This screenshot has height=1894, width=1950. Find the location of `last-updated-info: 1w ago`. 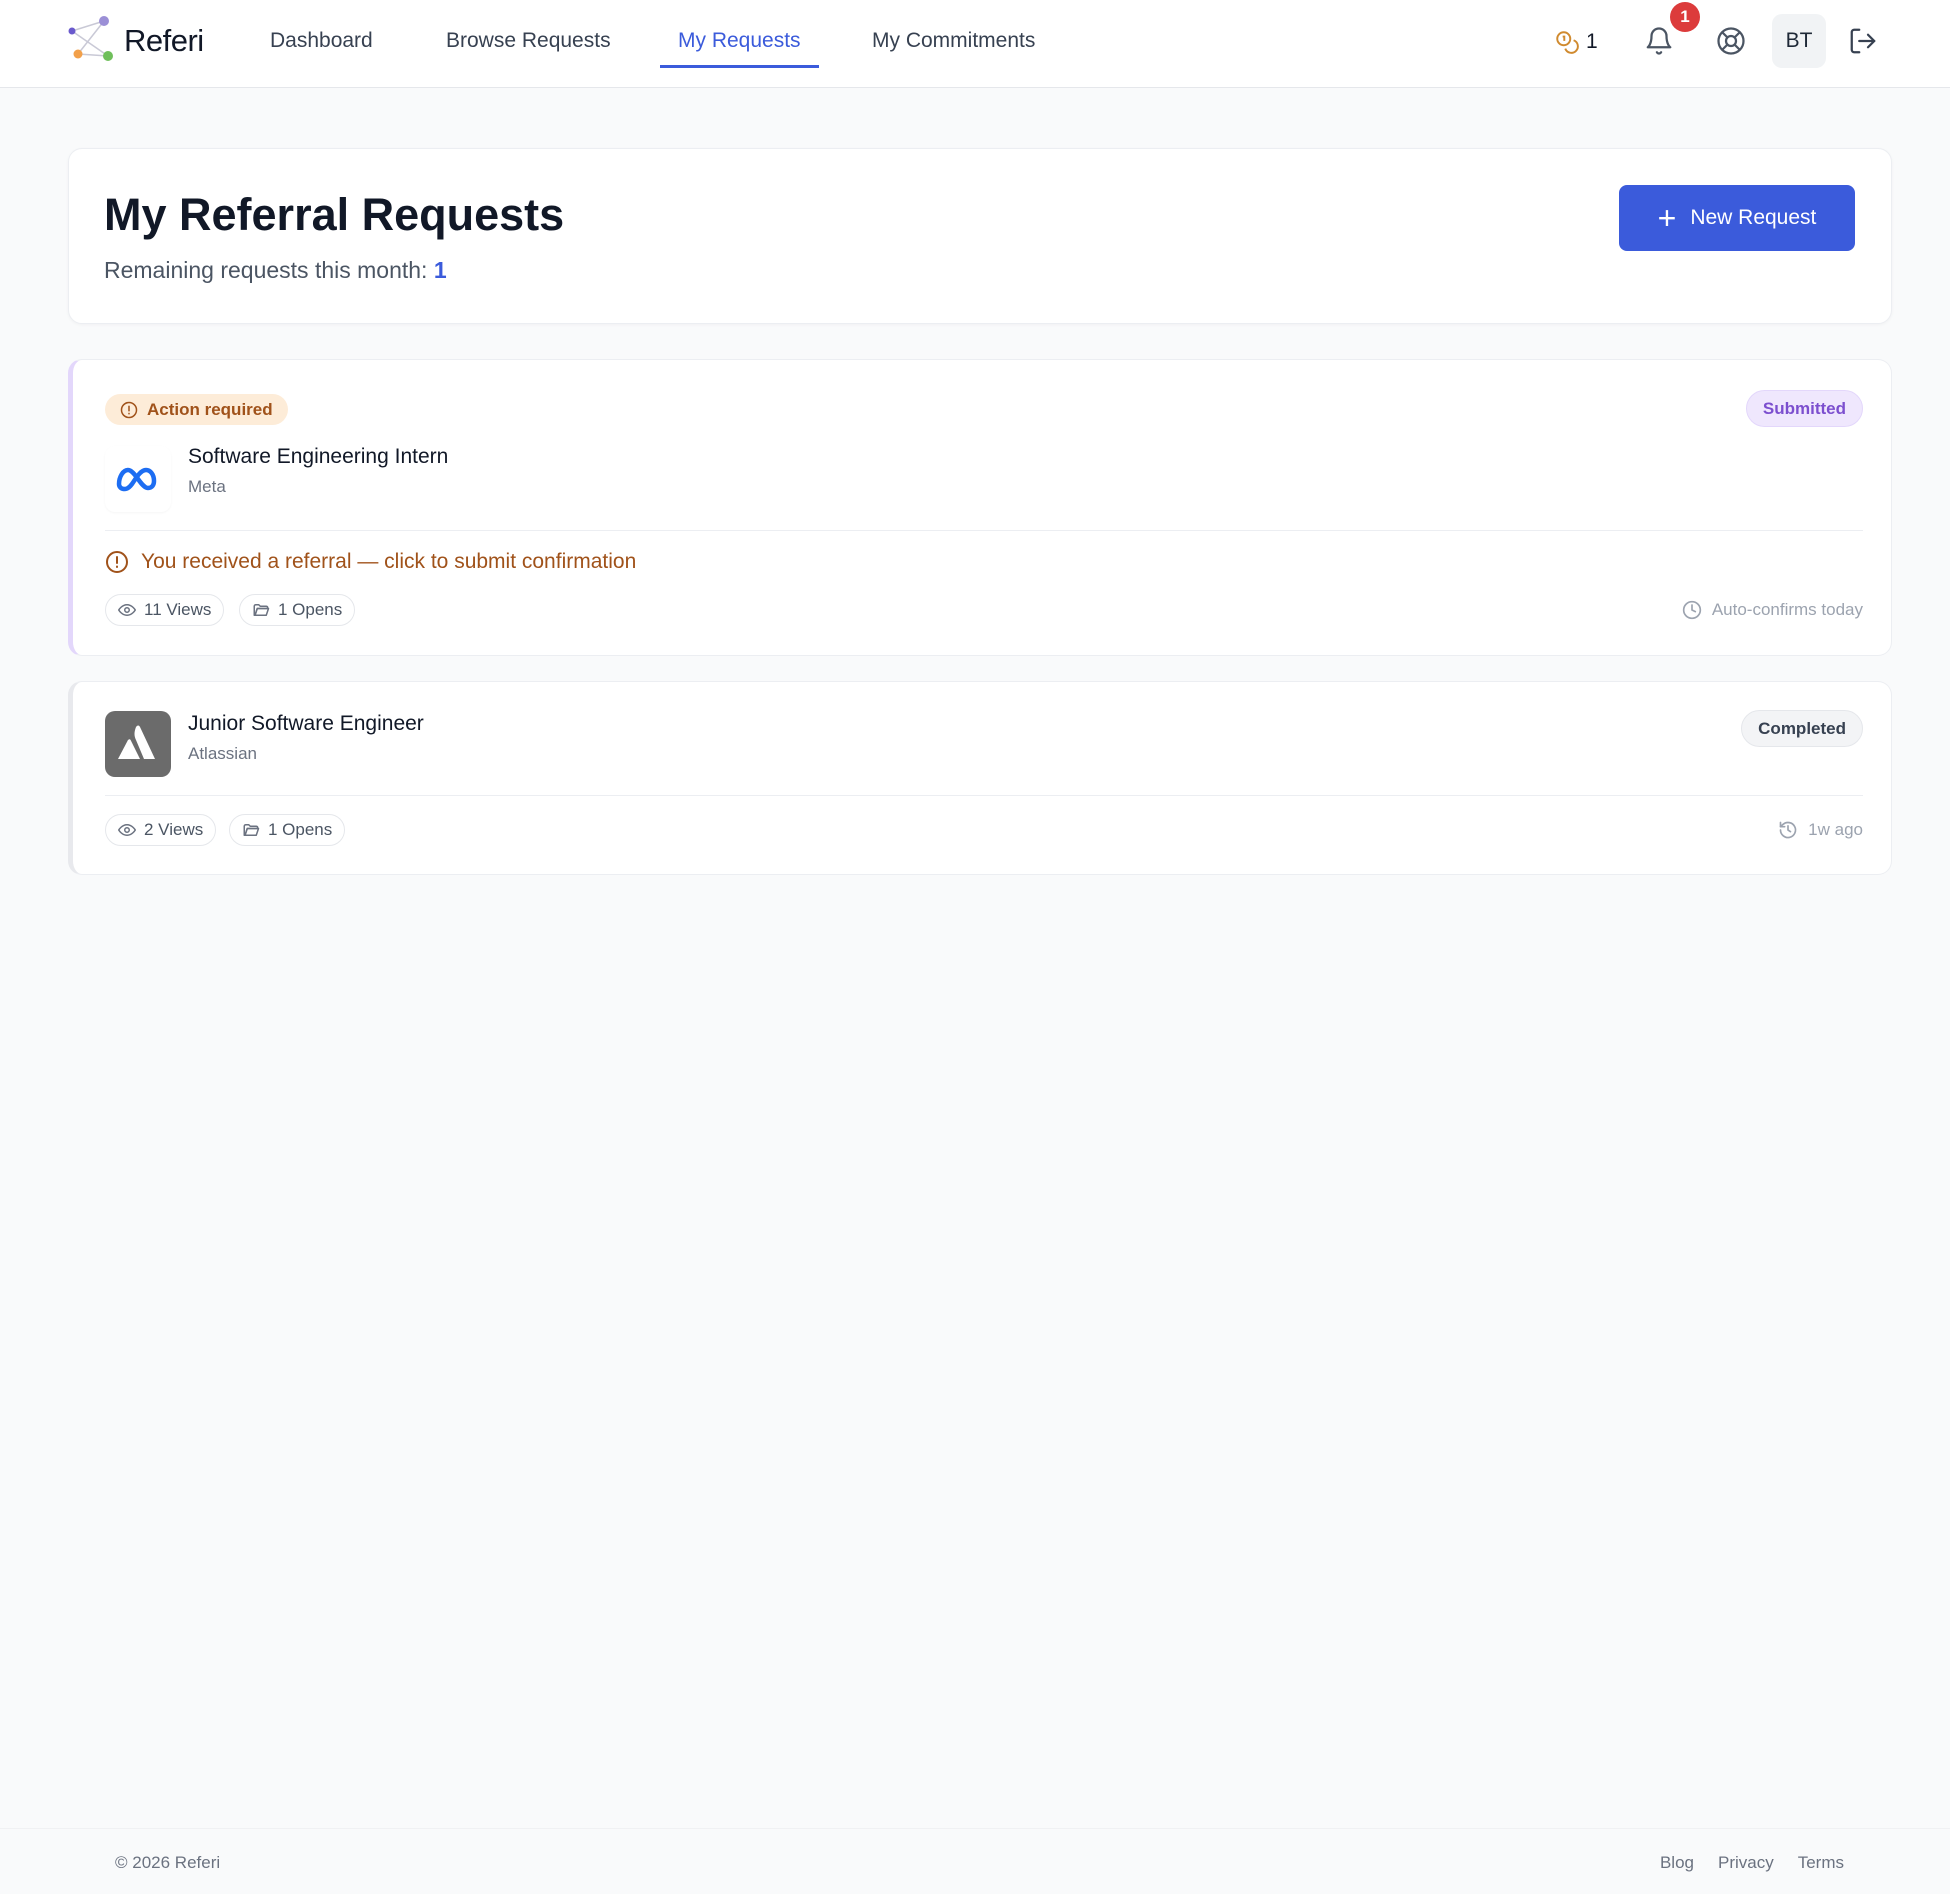

last-updated-info: 1w ago is located at coordinates (1820, 830).